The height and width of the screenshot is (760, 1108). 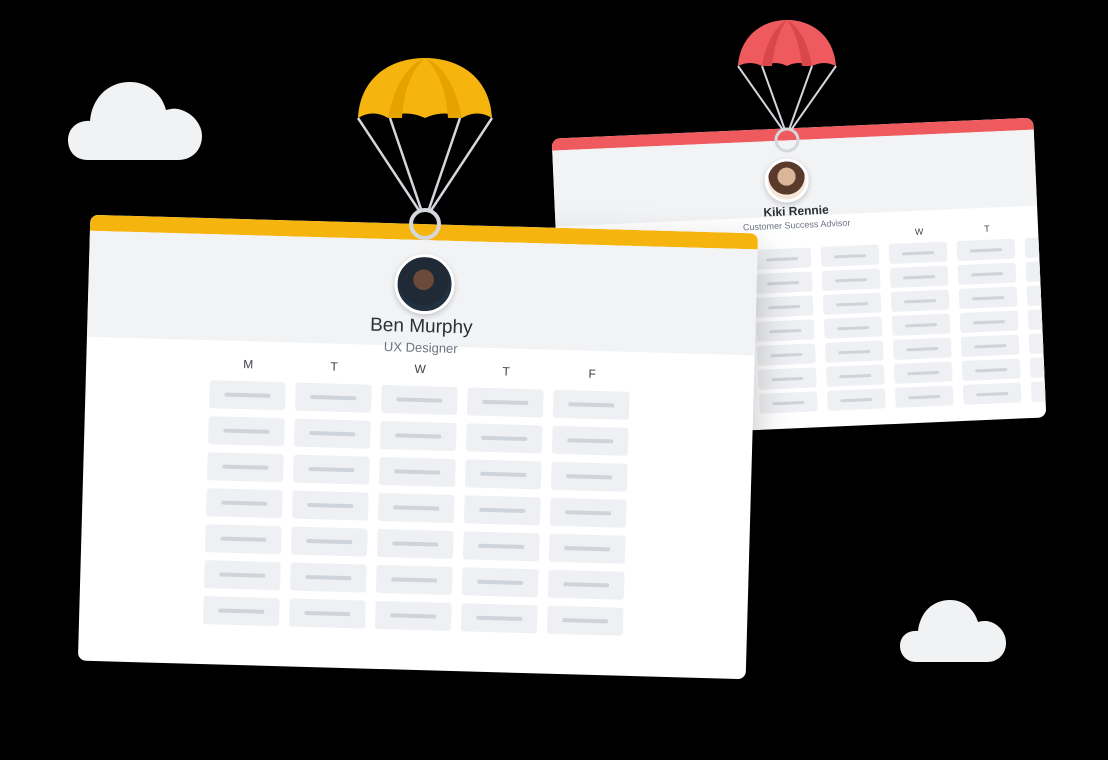 I want to click on weekday-label: W, so click(x=420, y=369).